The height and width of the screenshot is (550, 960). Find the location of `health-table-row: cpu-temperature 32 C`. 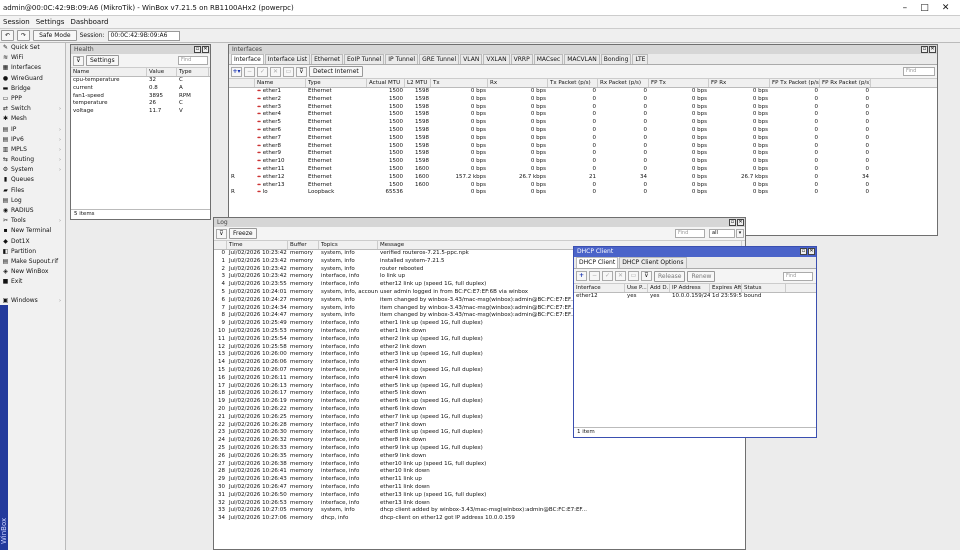

health-table-row: cpu-temperature 32 C is located at coordinates (140, 81).